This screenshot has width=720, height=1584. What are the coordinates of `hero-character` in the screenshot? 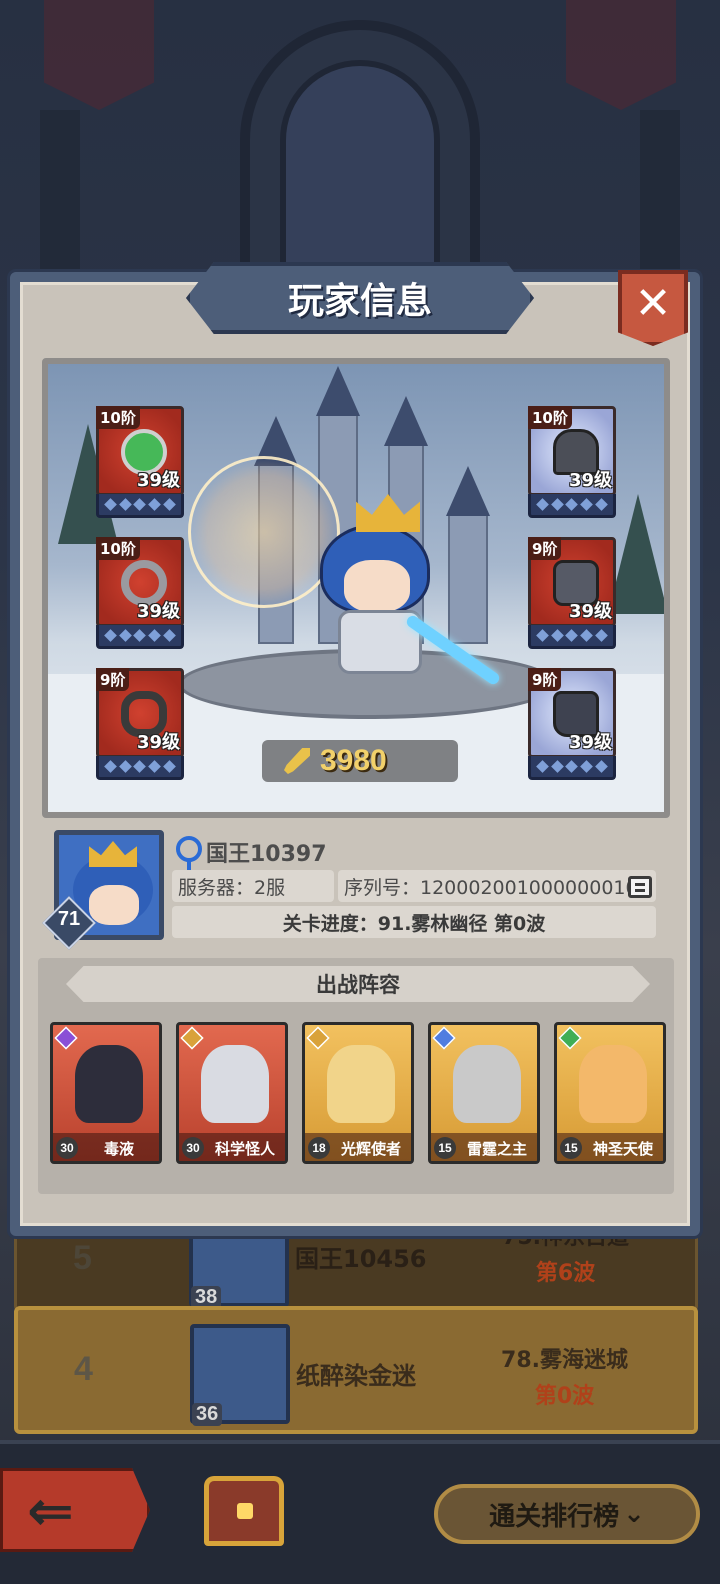 It's located at (402, 599).